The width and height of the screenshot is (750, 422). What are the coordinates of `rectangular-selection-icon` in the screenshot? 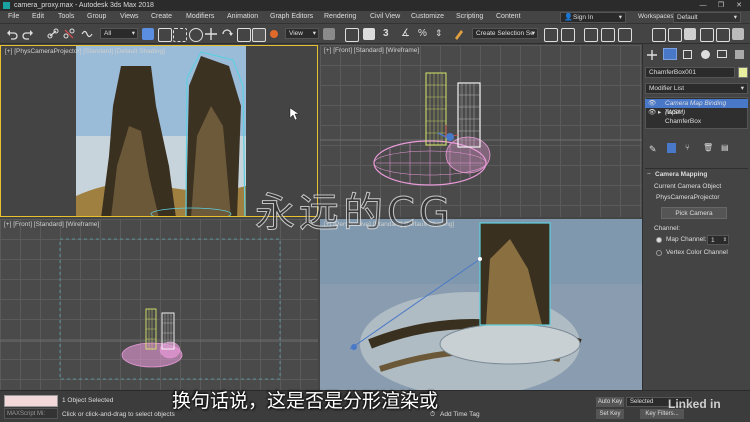 It's located at (180, 35).